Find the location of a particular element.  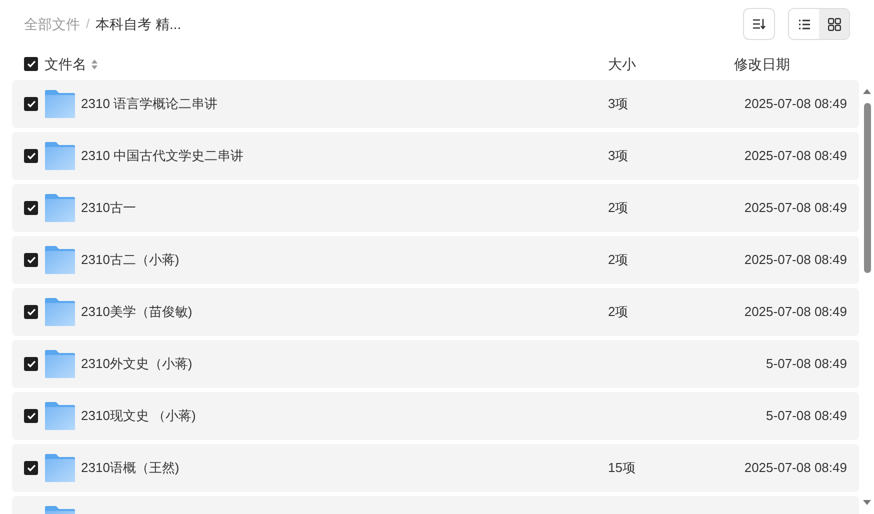

sort-button is located at coordinates (759, 24).